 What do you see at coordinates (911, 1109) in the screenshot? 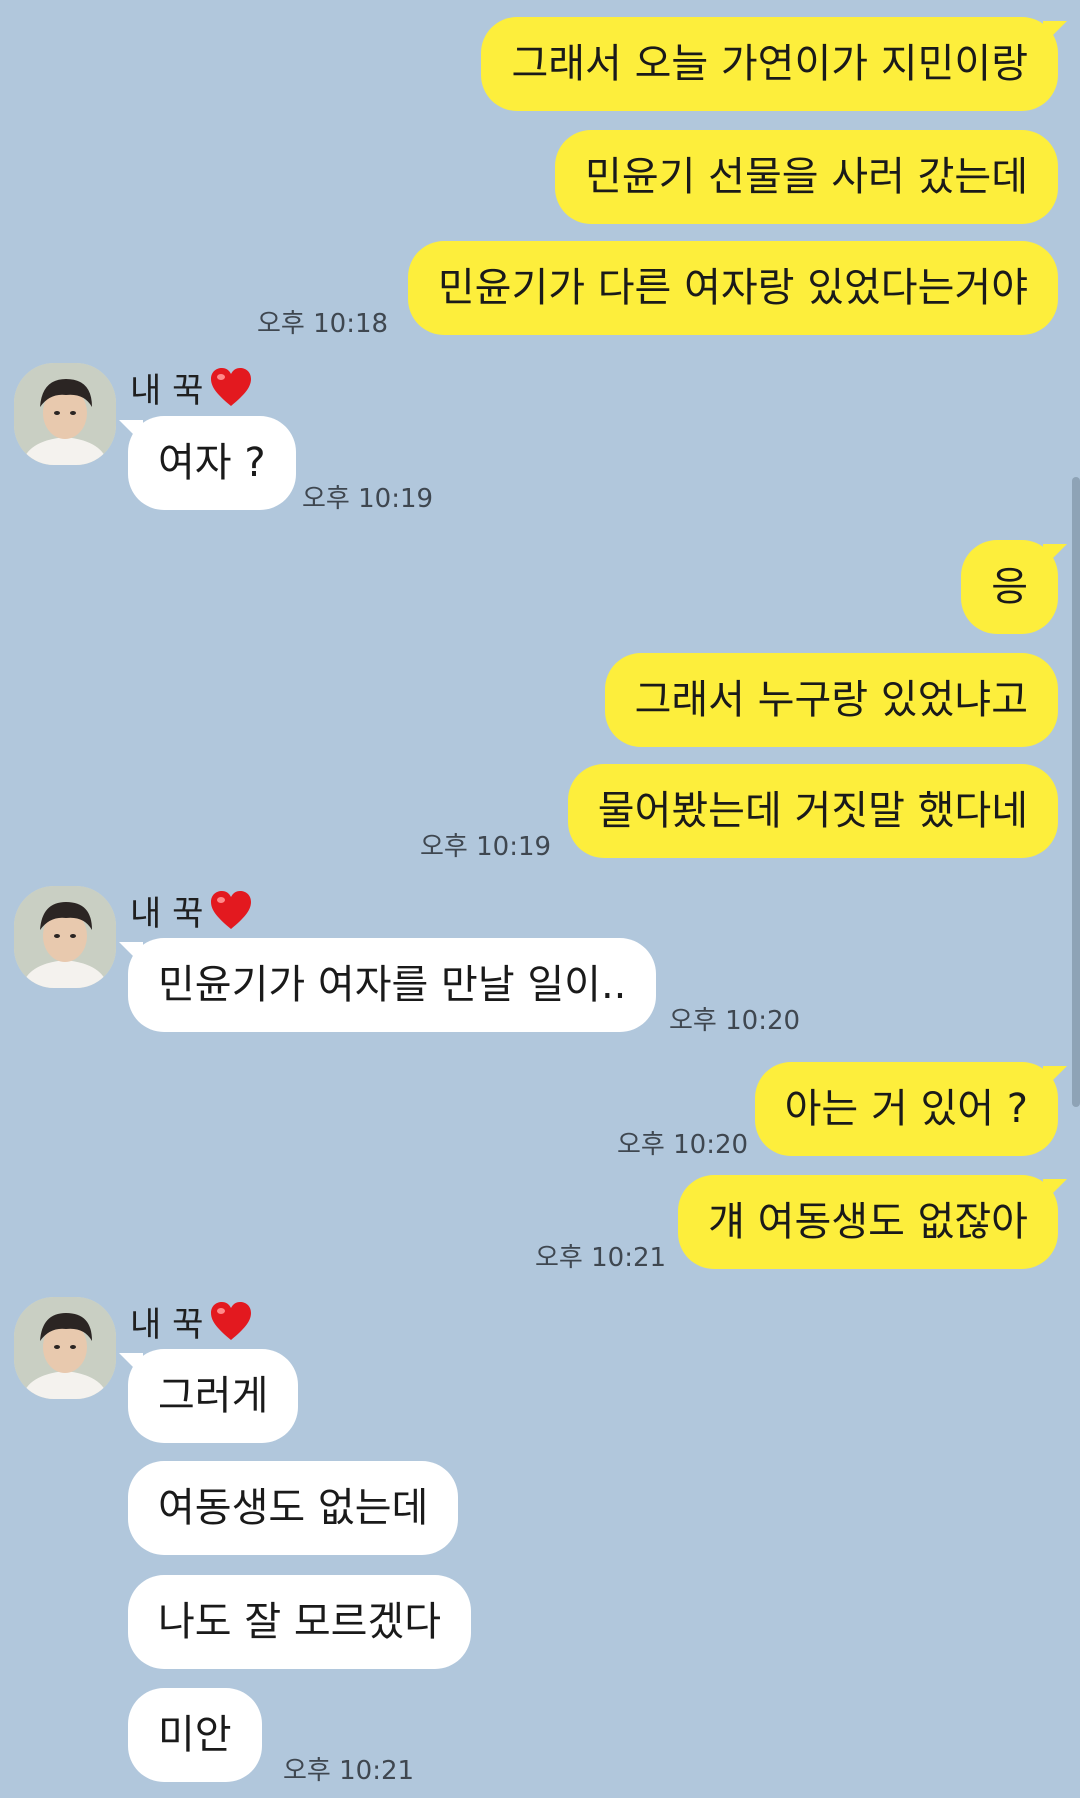
I see `my-message-bubble: 아는 거 있어 ?` at bounding box center [911, 1109].